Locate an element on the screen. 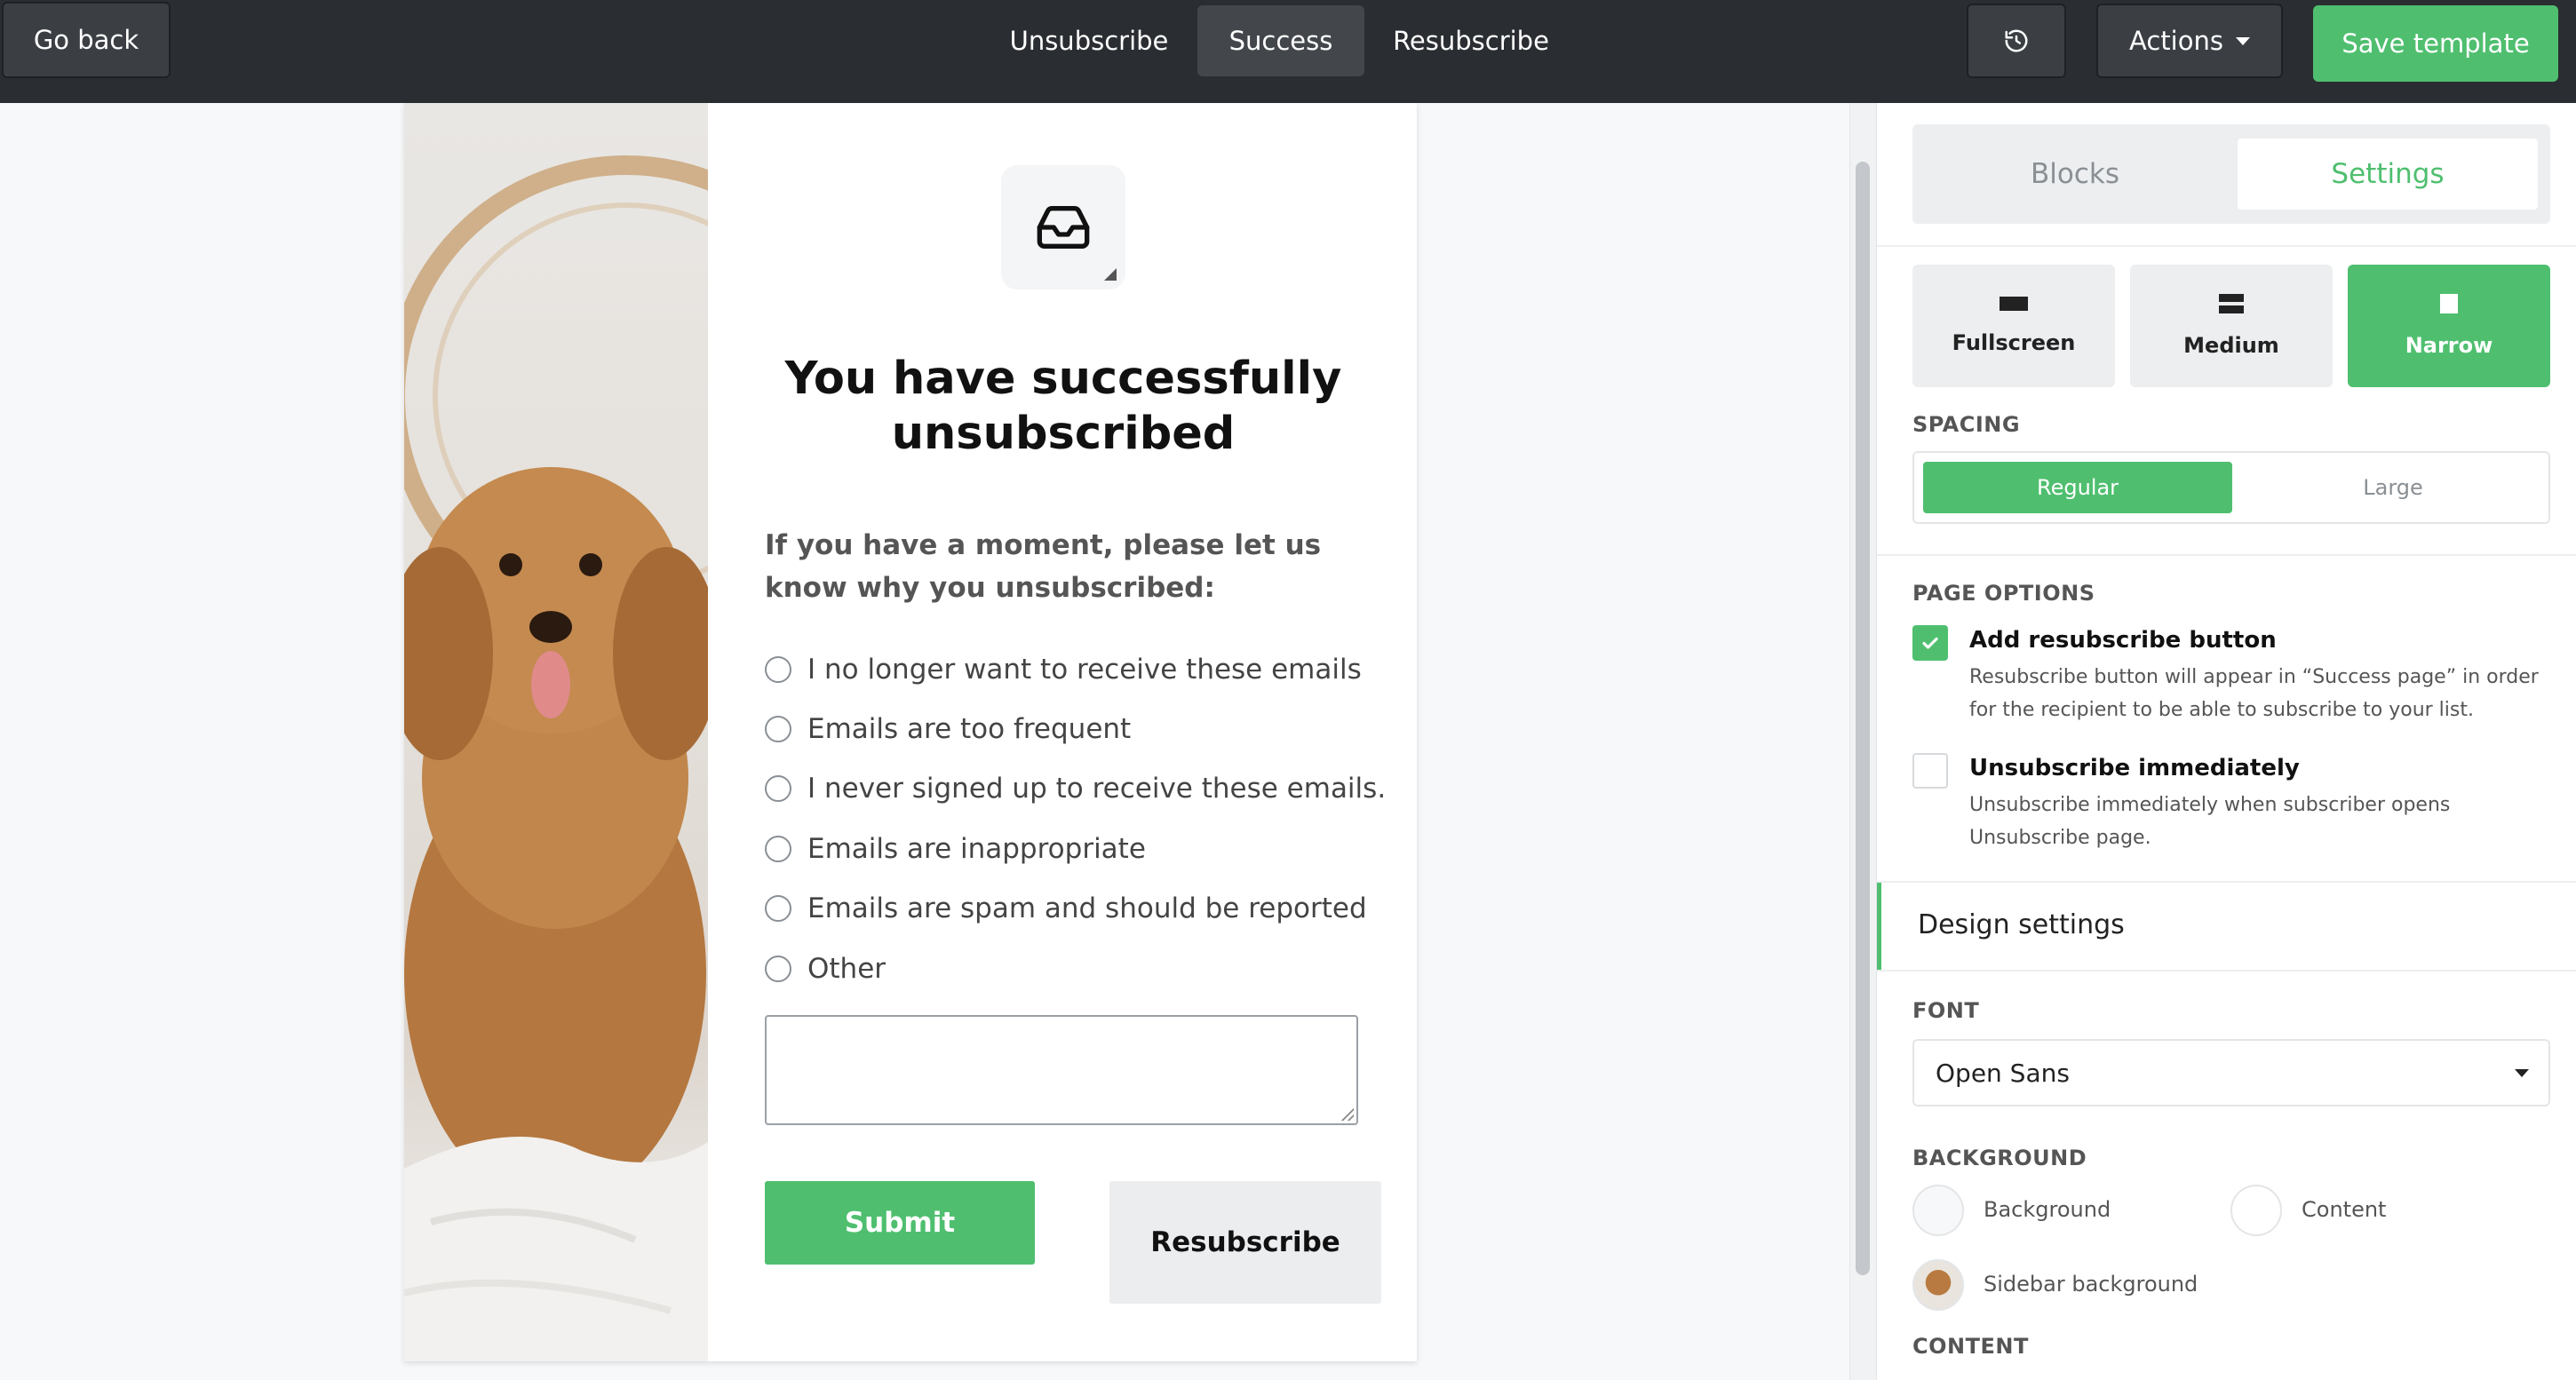  actions-dropdown: Actions is located at coordinates (2189, 41).